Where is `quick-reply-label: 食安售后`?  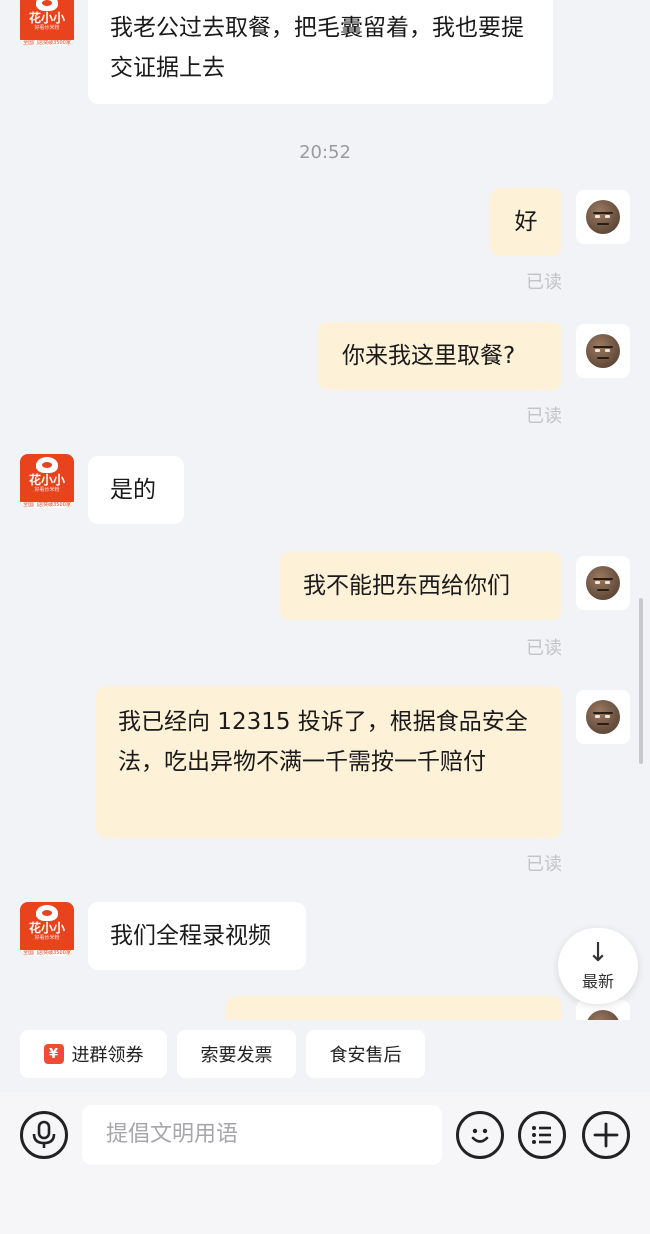 quick-reply-label: 食安售后 is located at coordinates (365, 1055).